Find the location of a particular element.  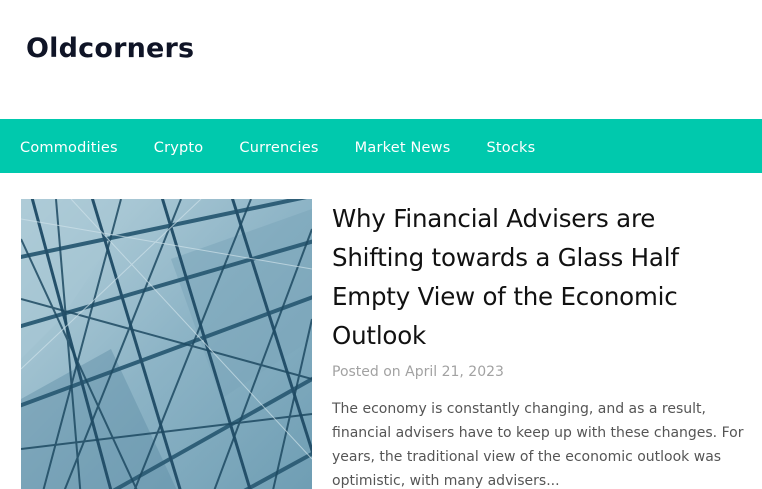

nav-item-currencies: Currencies is located at coordinates (278, 146).